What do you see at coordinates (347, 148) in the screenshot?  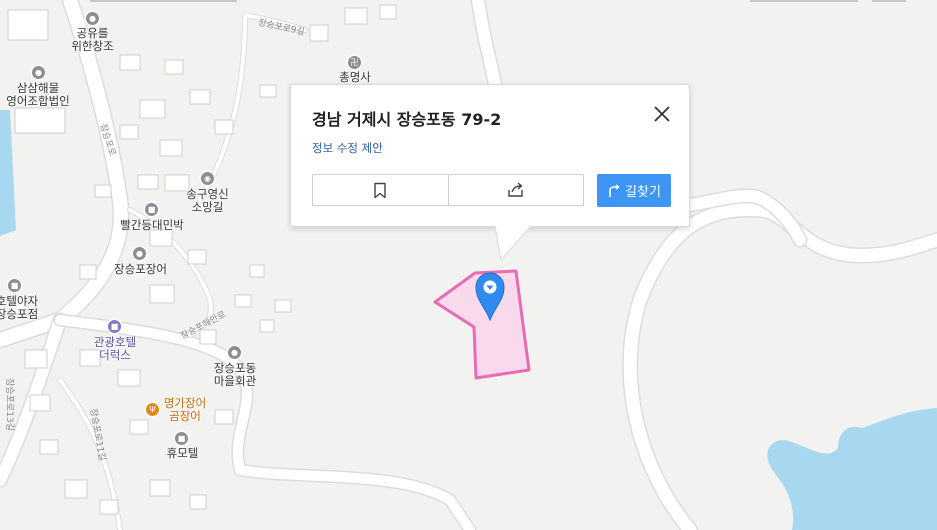 I see `edit-suggestion-link: 정보 수정 제안` at bounding box center [347, 148].